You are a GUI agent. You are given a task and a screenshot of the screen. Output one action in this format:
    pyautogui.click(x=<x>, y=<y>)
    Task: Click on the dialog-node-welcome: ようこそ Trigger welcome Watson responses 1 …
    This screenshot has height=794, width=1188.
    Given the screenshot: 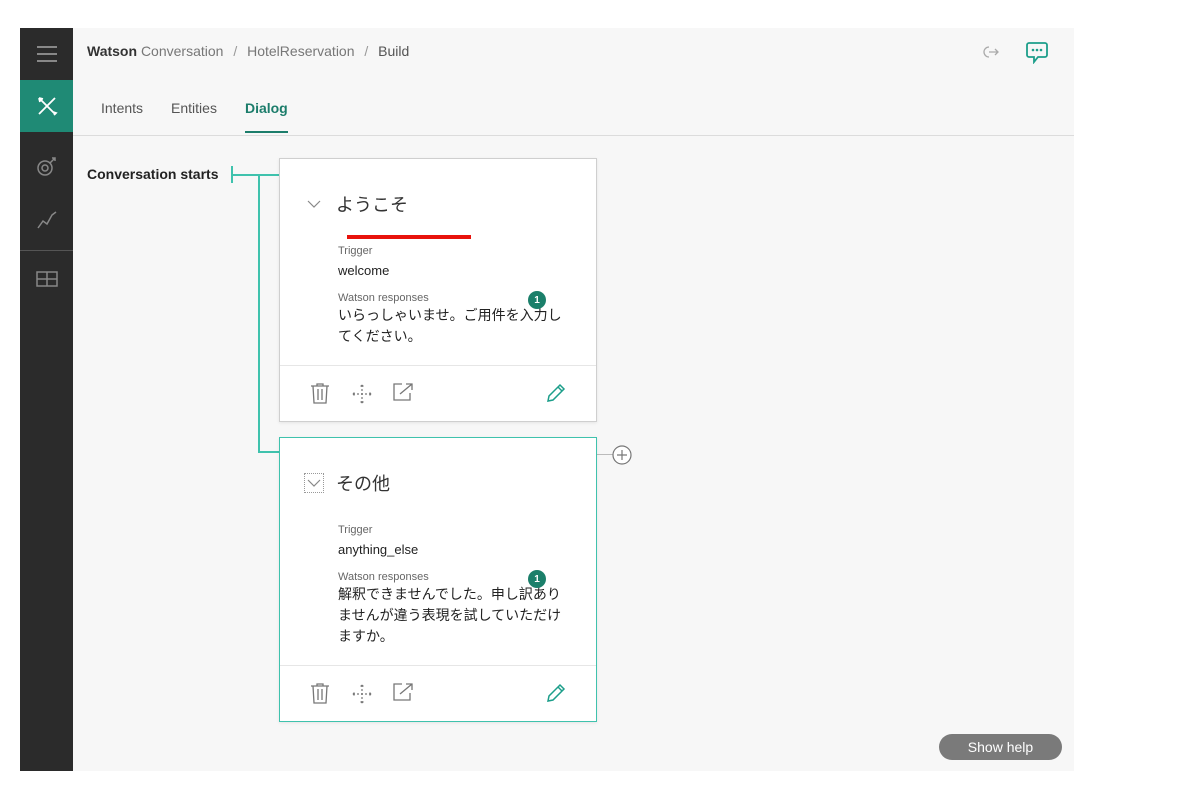 What is the action you would take?
    pyautogui.click(x=438, y=290)
    